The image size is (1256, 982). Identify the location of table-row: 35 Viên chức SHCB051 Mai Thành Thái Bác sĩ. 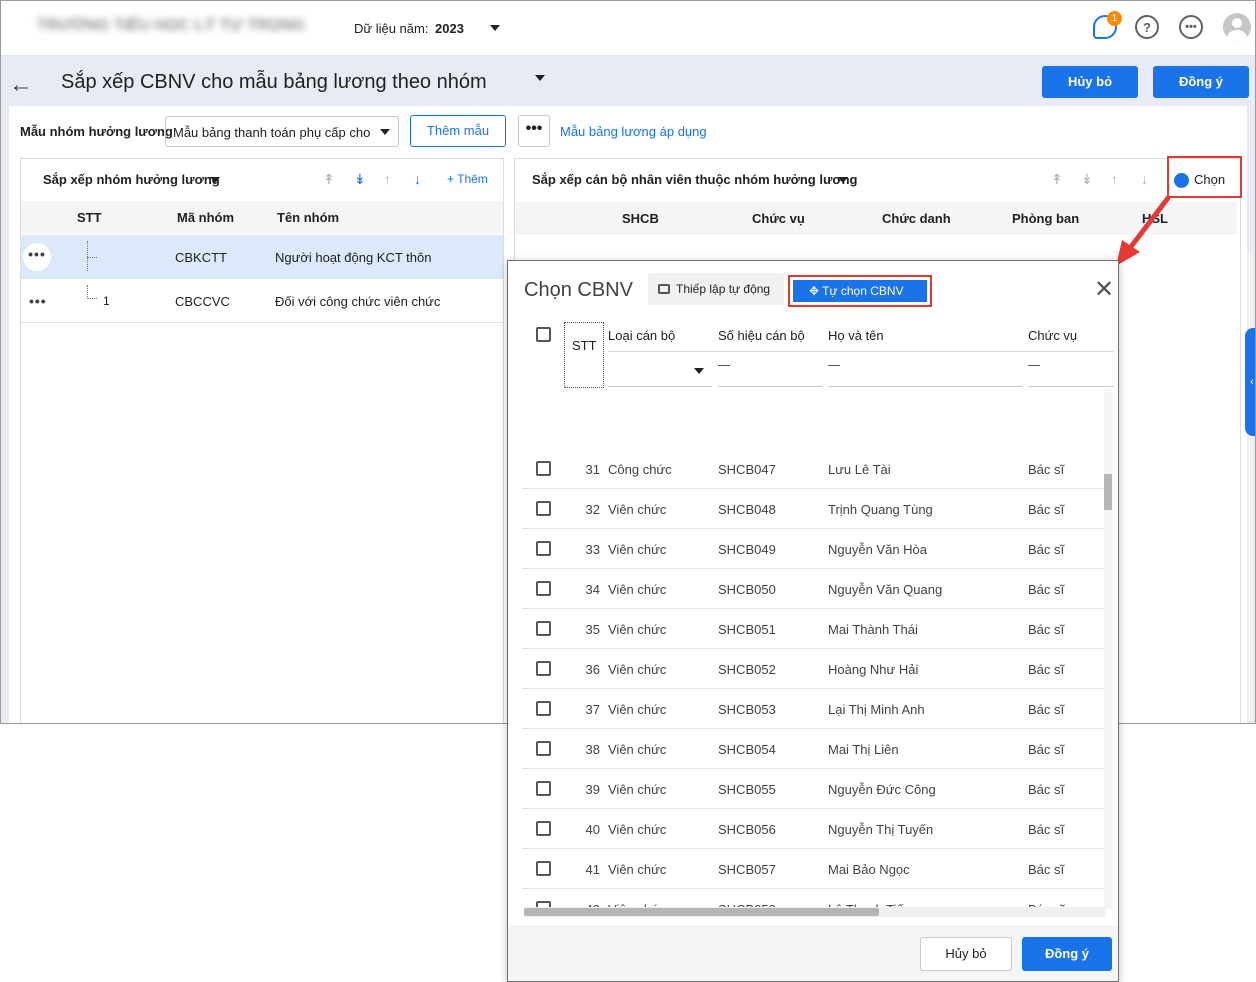
(813, 629).